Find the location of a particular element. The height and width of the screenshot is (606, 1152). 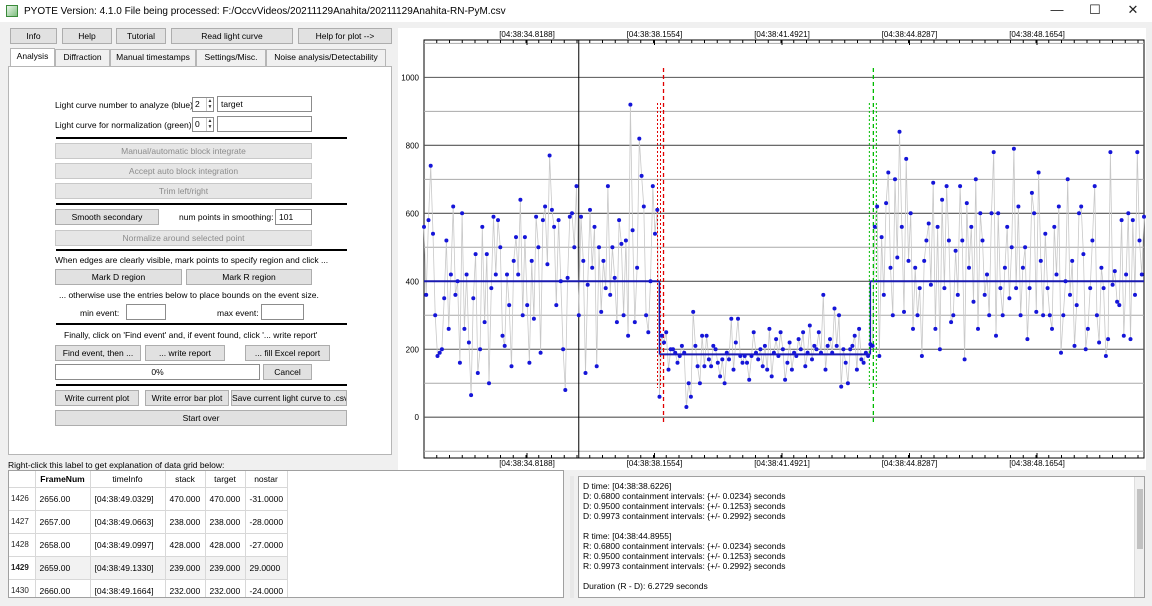

minimize-button: — is located at coordinates (1057, 11).